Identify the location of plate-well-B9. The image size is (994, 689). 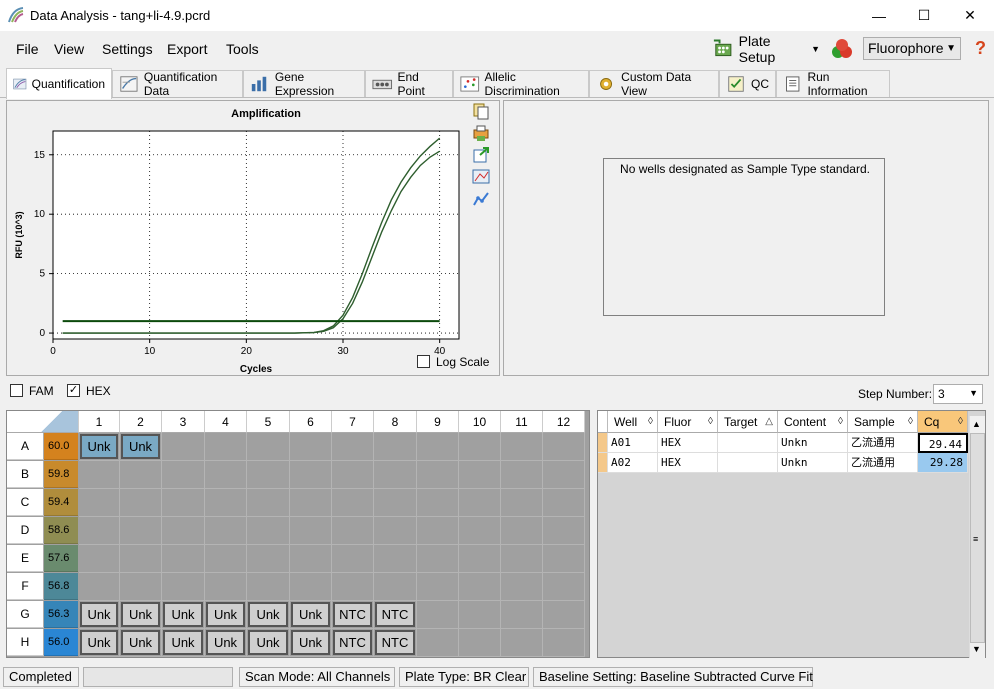
(438, 475).